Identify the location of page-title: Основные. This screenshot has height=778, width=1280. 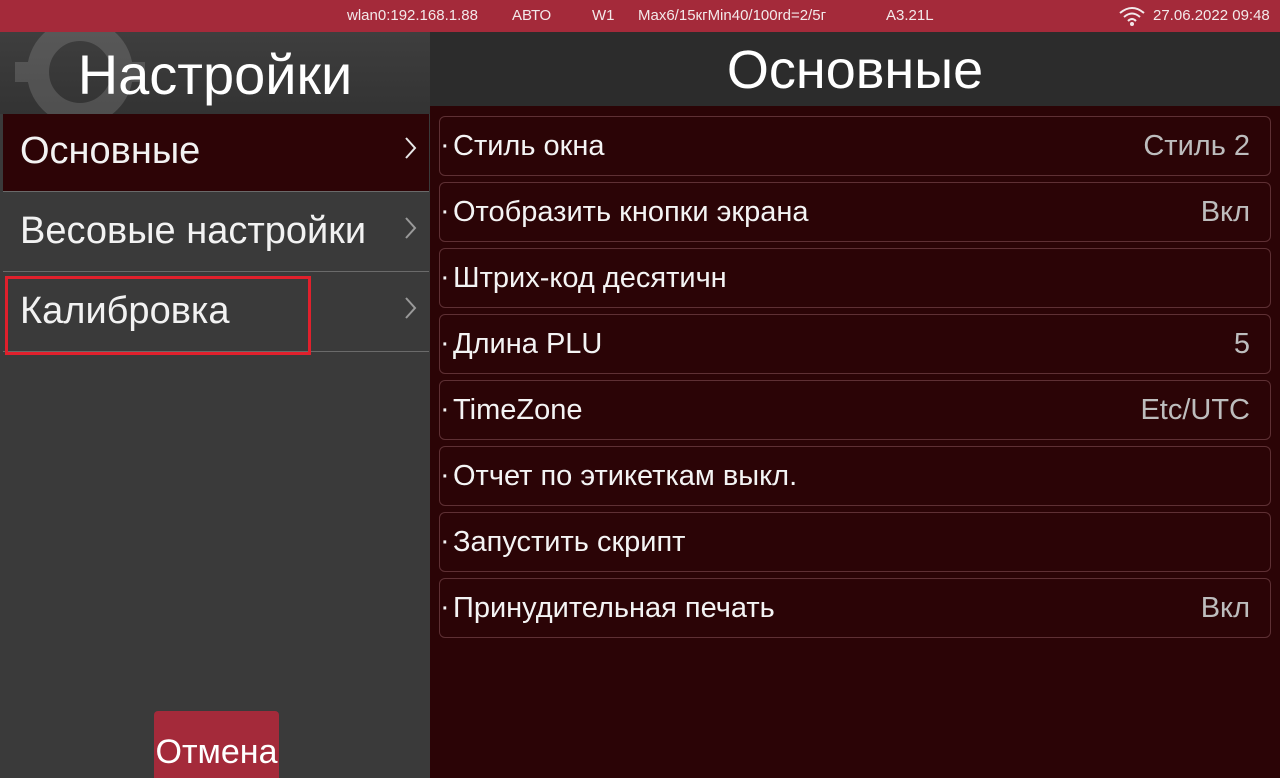
(855, 69).